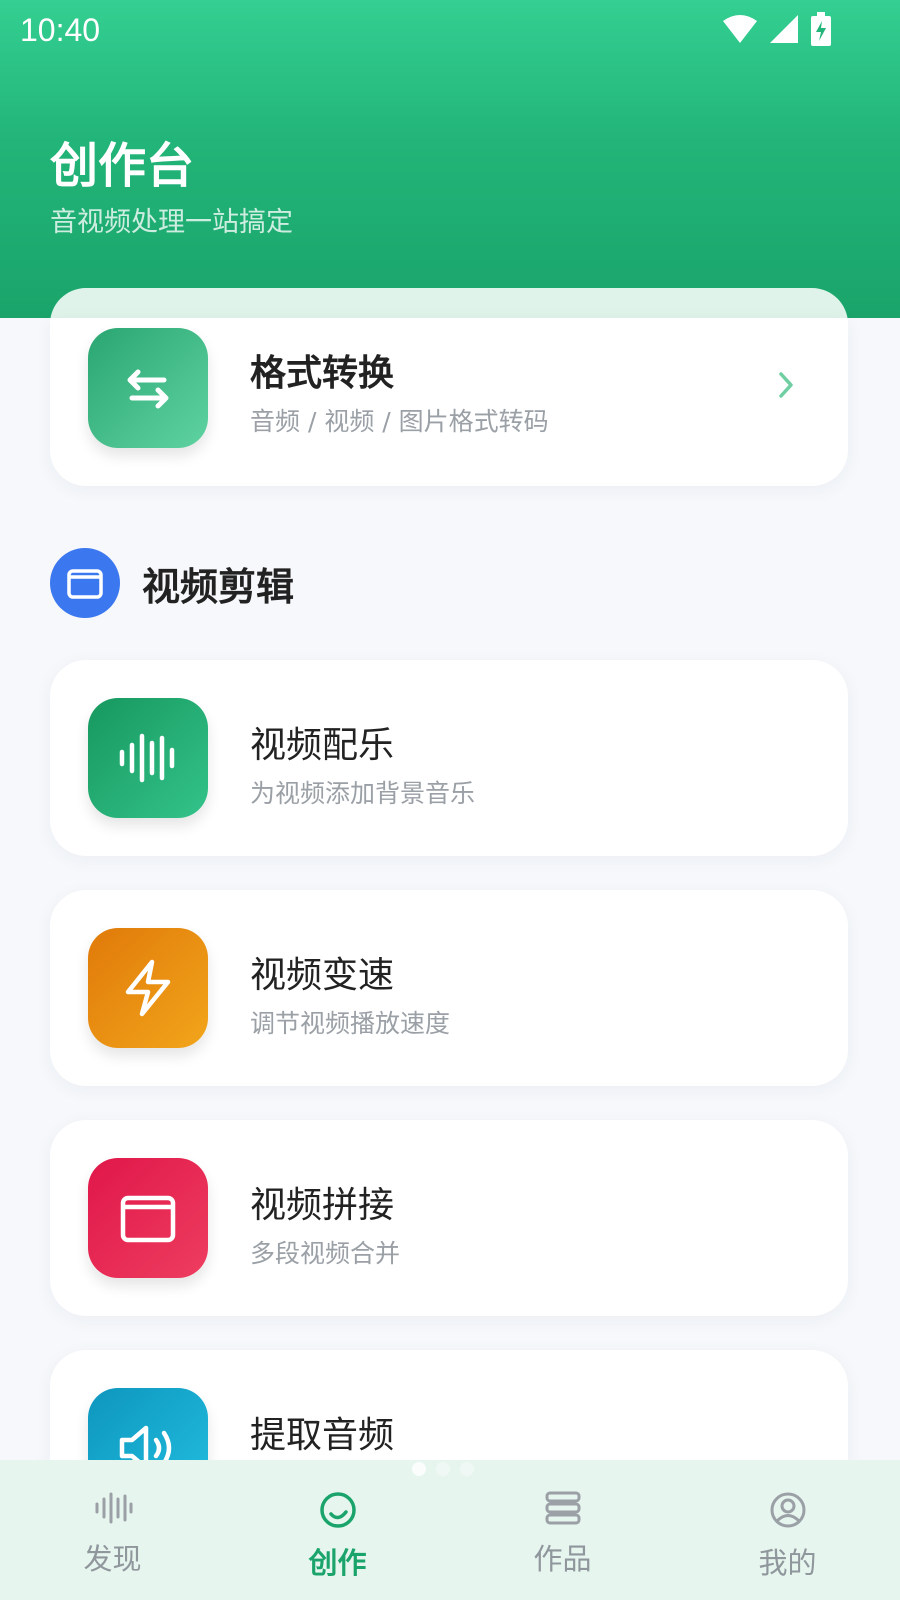 The height and width of the screenshot is (1600, 900). I want to click on section-video-edit: 视频剪辑, so click(172, 583).